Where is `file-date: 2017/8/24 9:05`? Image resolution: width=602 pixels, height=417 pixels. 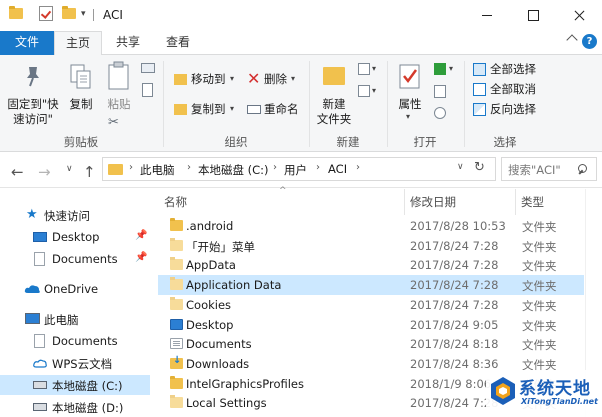
file-date: 2017/8/24 9:05 is located at coordinates (454, 324).